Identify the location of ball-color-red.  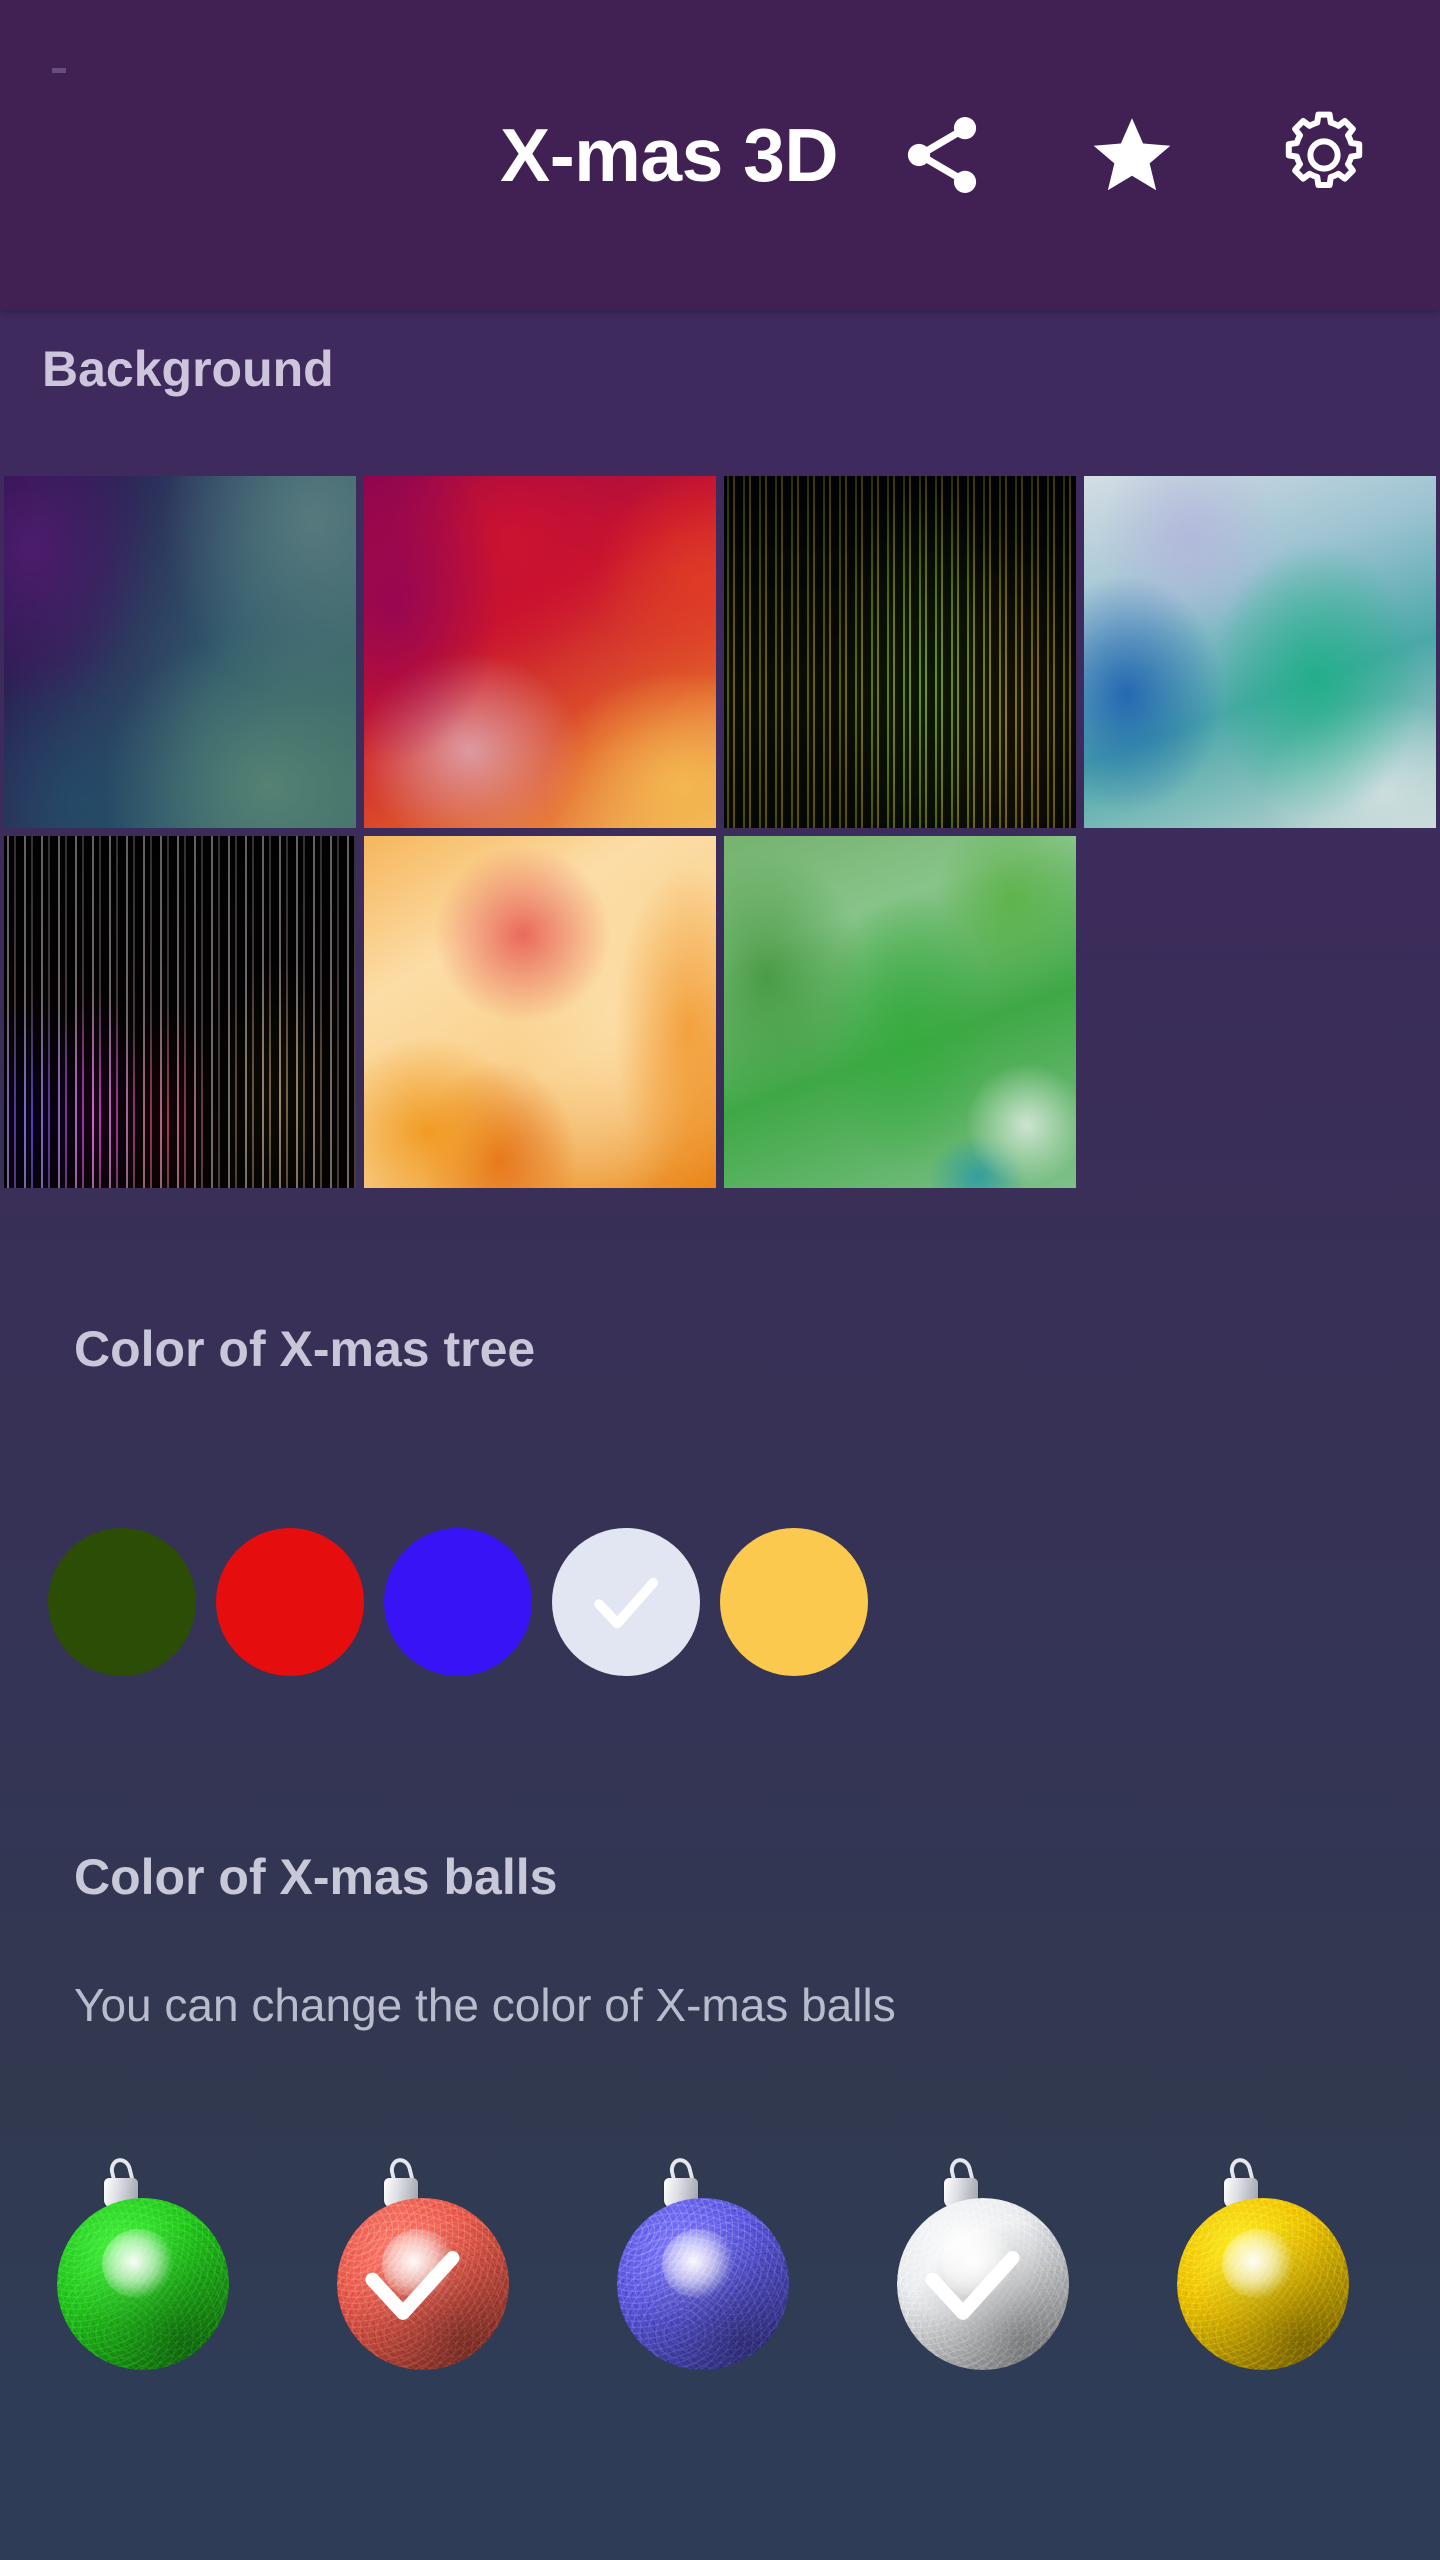
(423, 2270).